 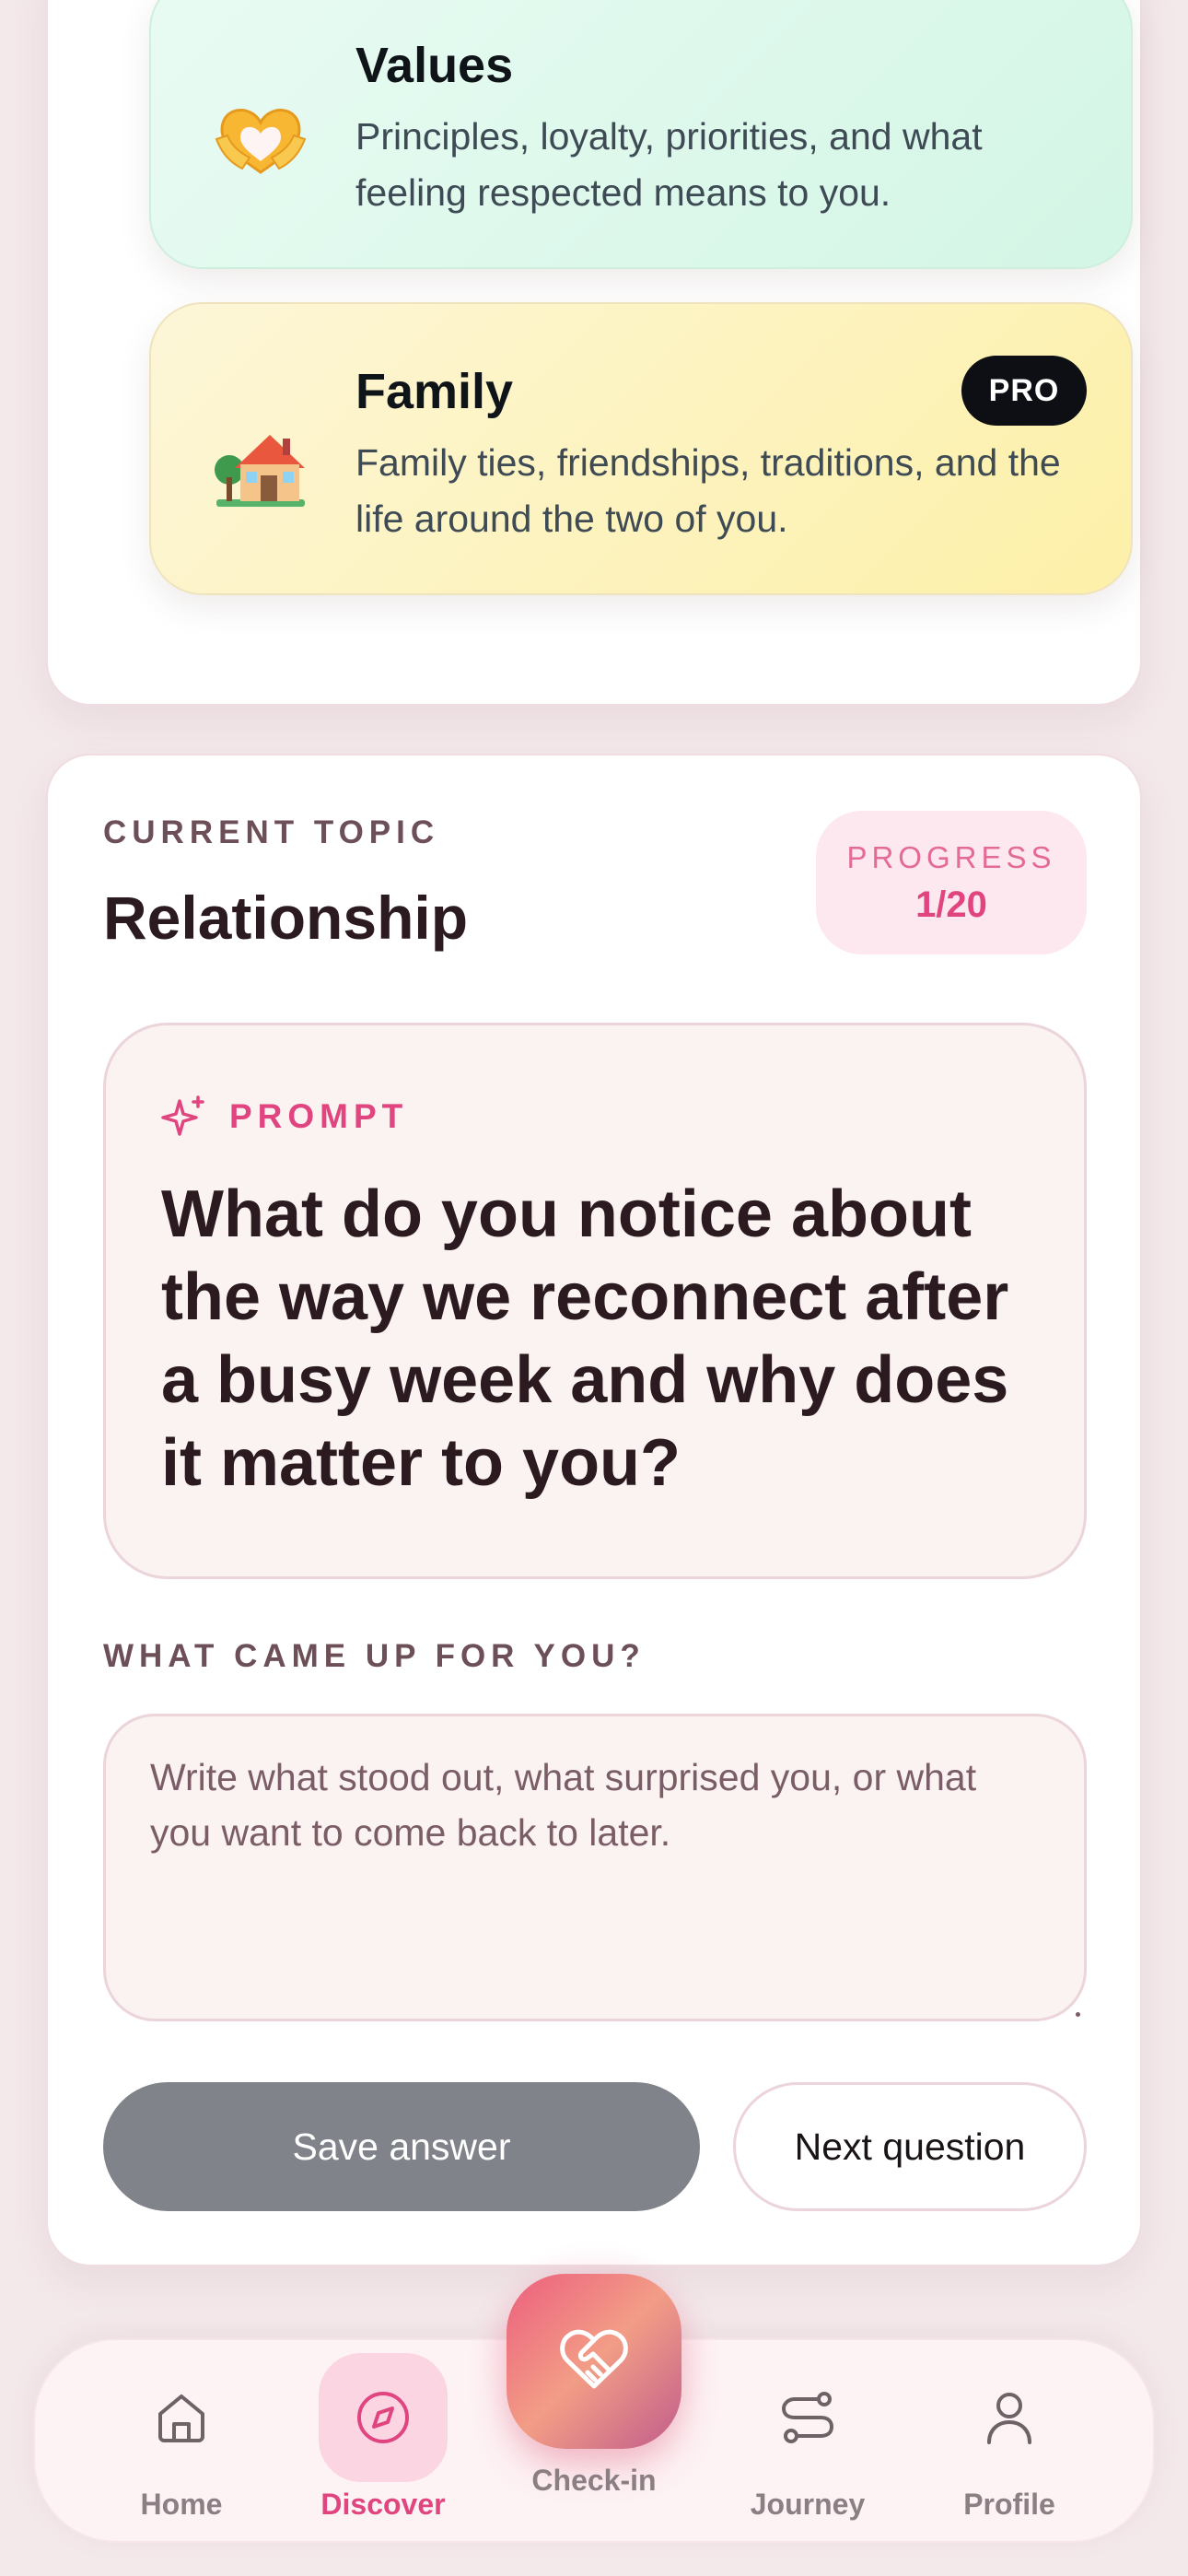 I want to click on user-icon, so click(x=1010, y=2417).